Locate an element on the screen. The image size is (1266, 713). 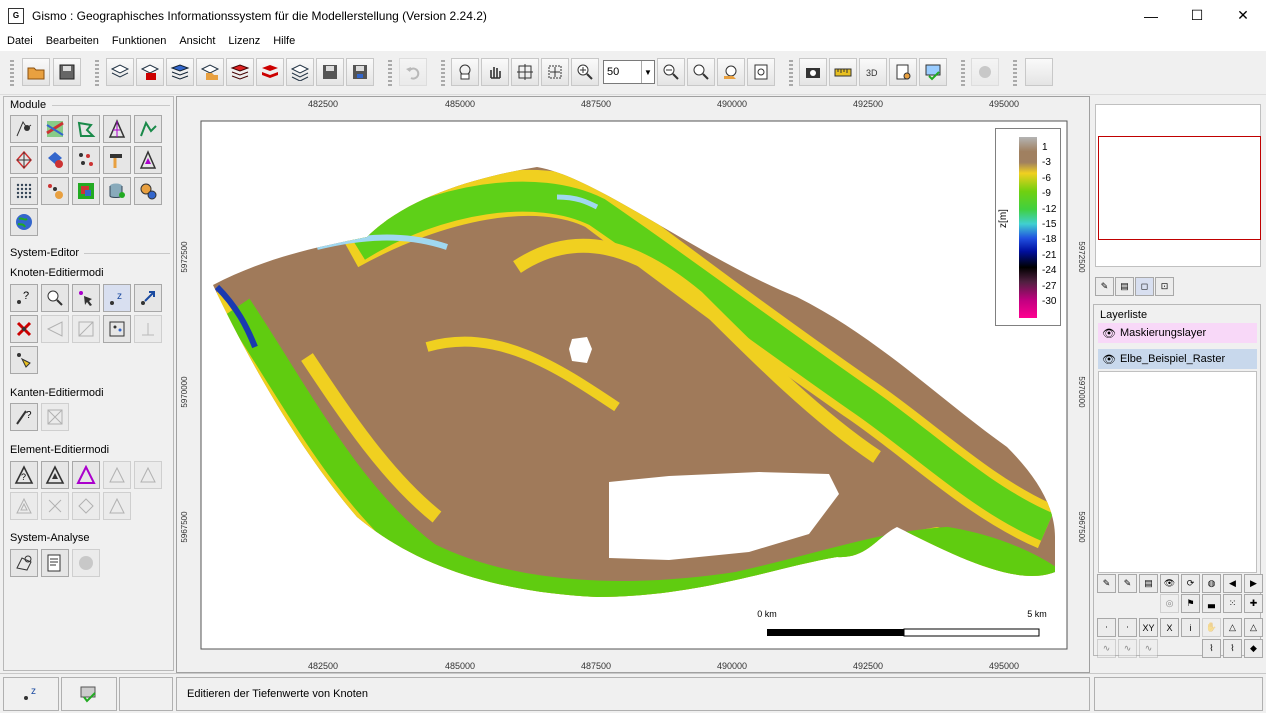
menu-funktionen: Funktionen is located at coordinates (139, 41).